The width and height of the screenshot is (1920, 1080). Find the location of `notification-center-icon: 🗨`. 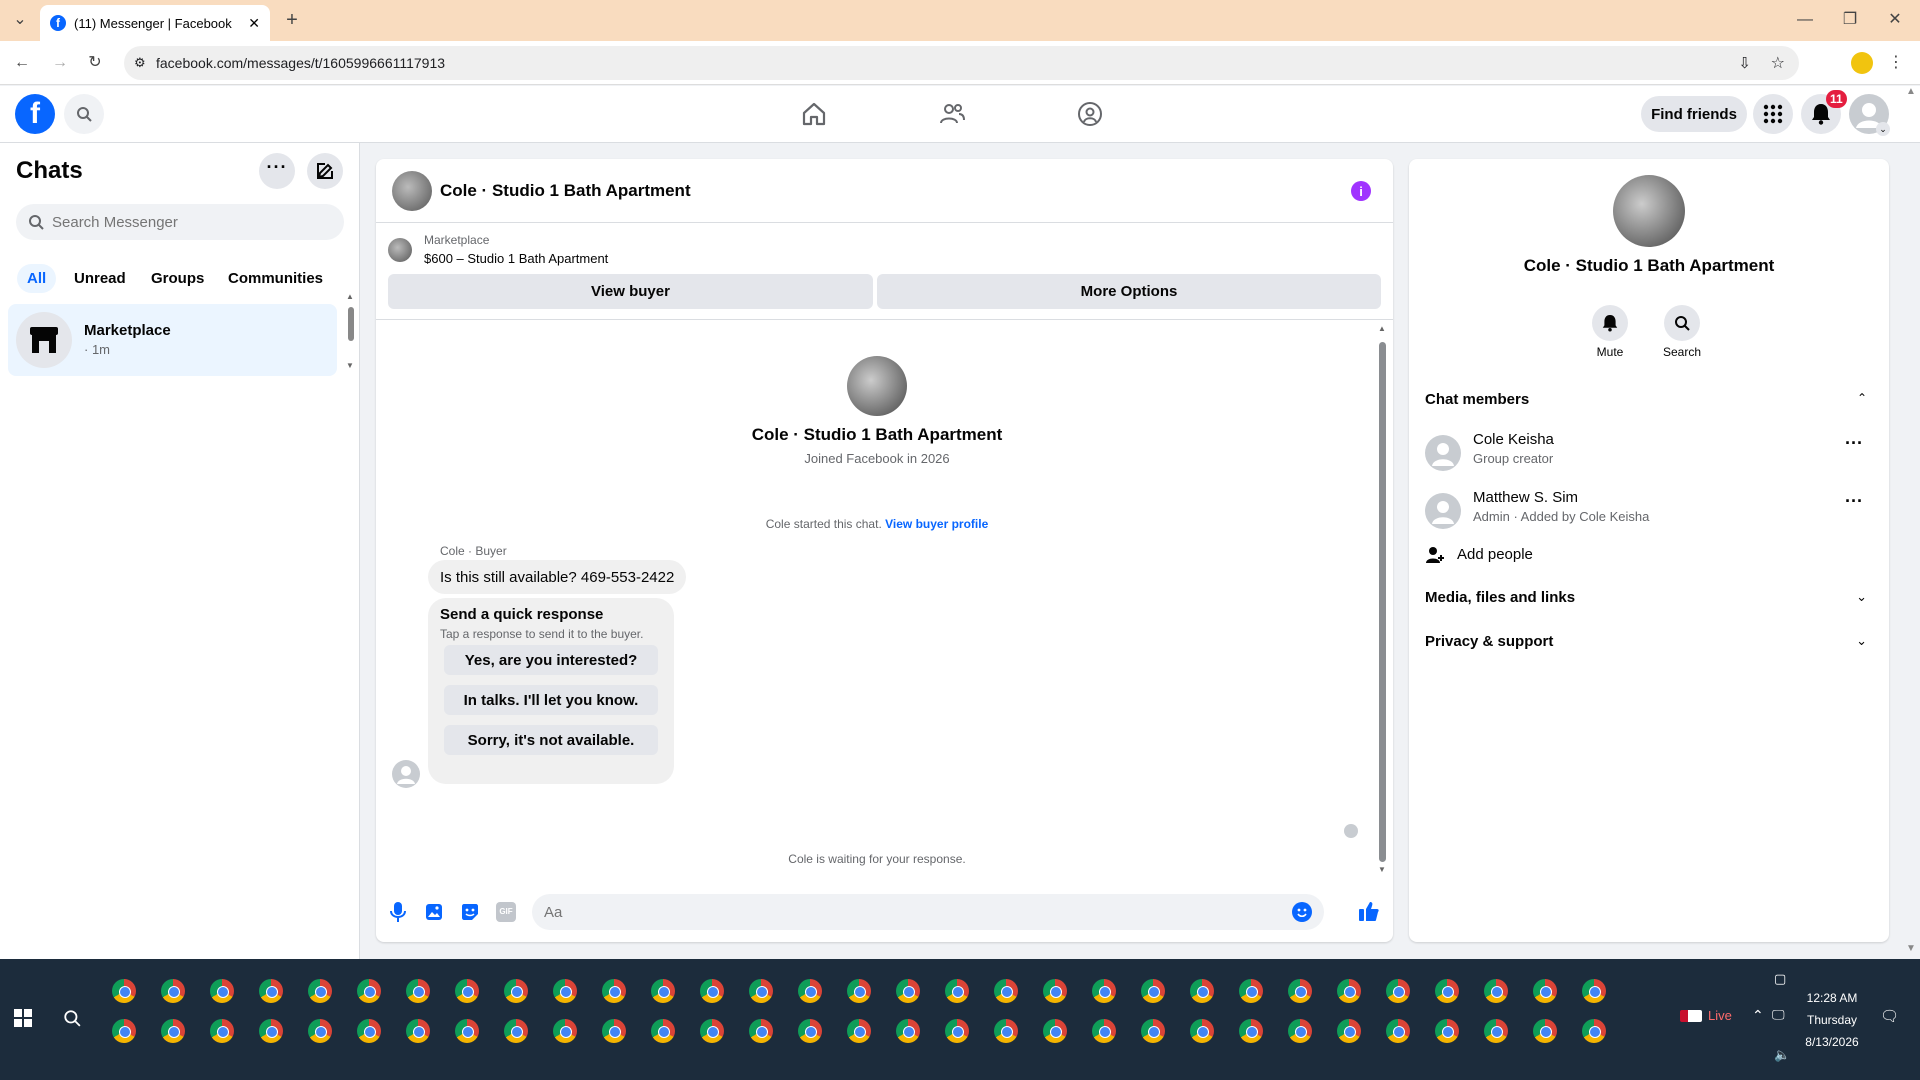

notification-center-icon: 🗨 is located at coordinates (1889, 1016).